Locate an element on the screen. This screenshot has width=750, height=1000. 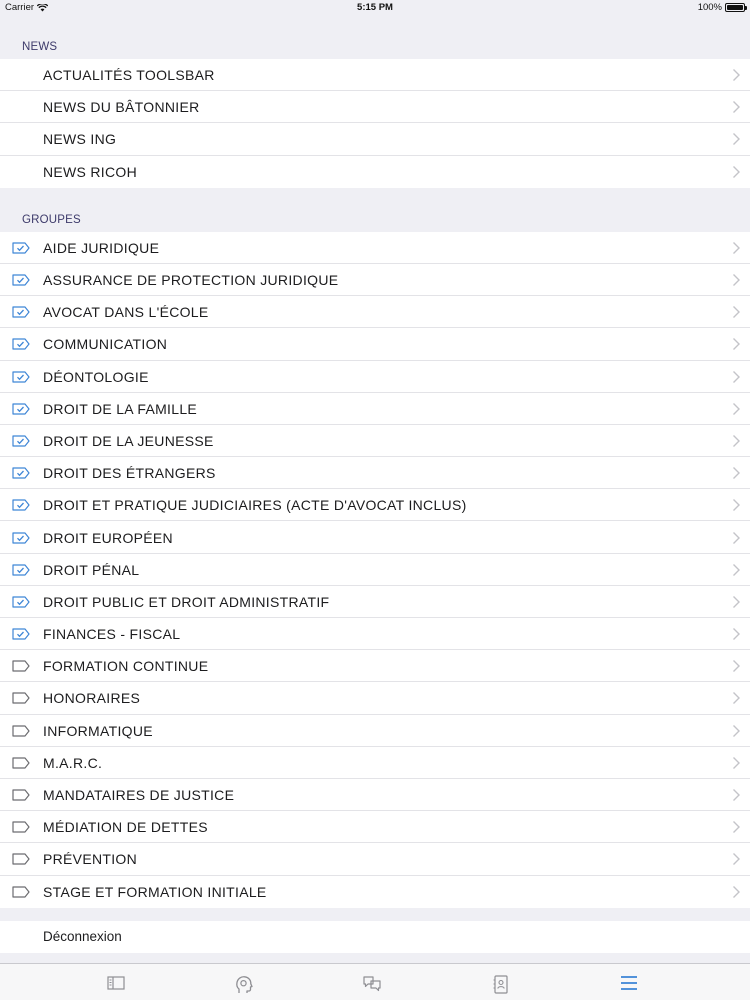
group-item-label: DROIT DES ÉTRANGERS is located at coordinates (129, 473).